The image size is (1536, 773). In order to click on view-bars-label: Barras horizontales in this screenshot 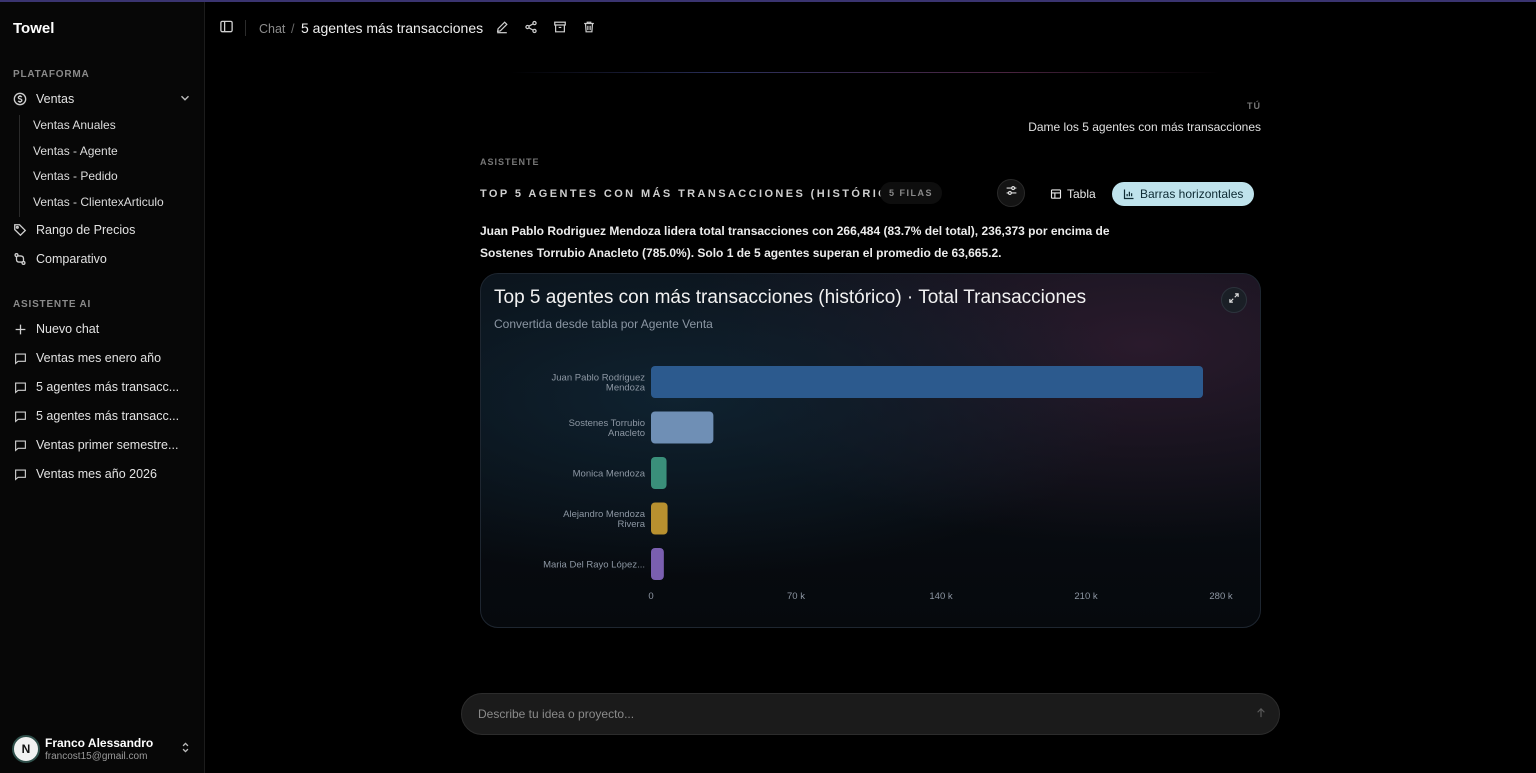, I will do `click(1192, 194)`.